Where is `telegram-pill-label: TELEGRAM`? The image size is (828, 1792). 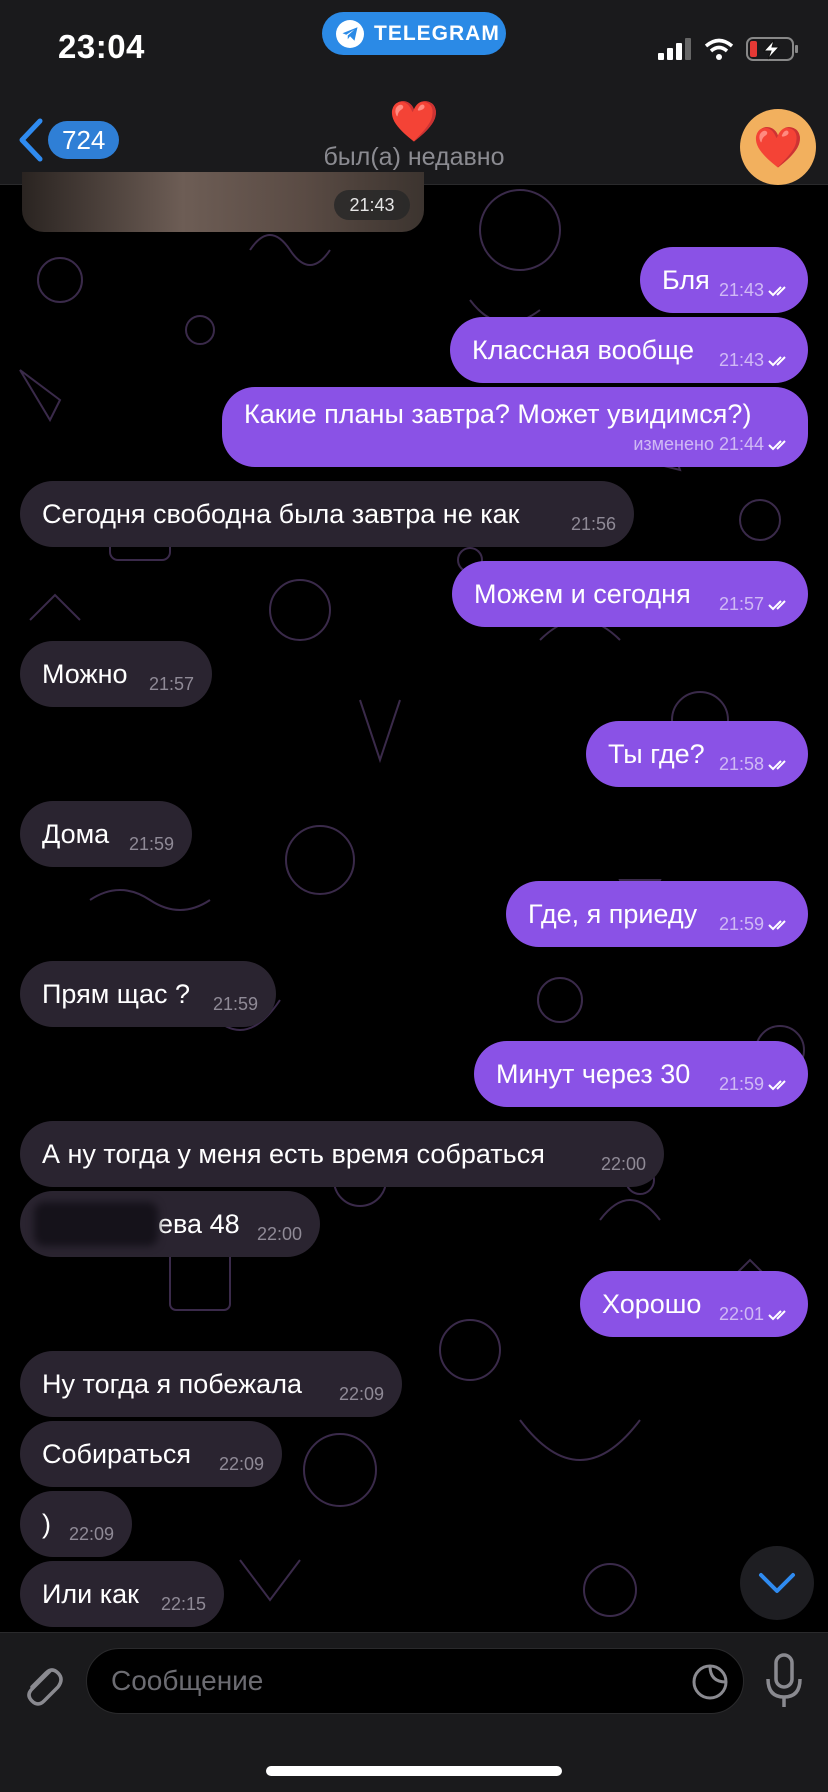 telegram-pill-label: TELEGRAM is located at coordinates (437, 33).